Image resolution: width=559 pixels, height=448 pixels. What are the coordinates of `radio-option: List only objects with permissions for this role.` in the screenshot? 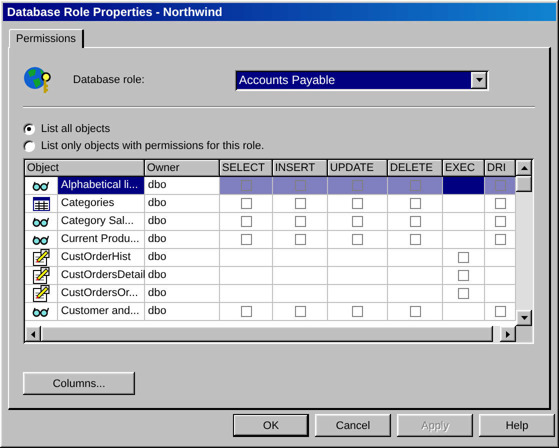 It's located at (279, 145).